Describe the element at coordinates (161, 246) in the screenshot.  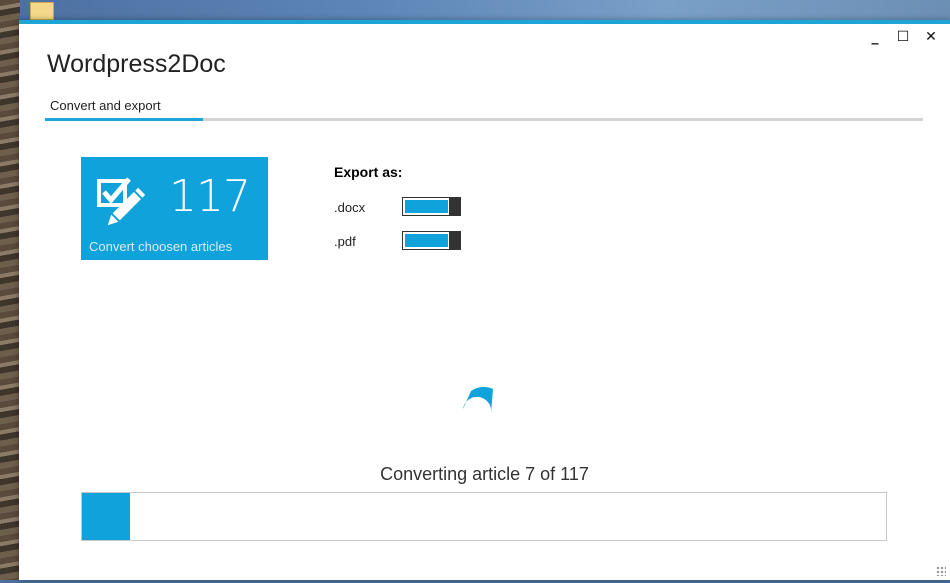
I see `tile-caption: Convert choosen articles` at that location.